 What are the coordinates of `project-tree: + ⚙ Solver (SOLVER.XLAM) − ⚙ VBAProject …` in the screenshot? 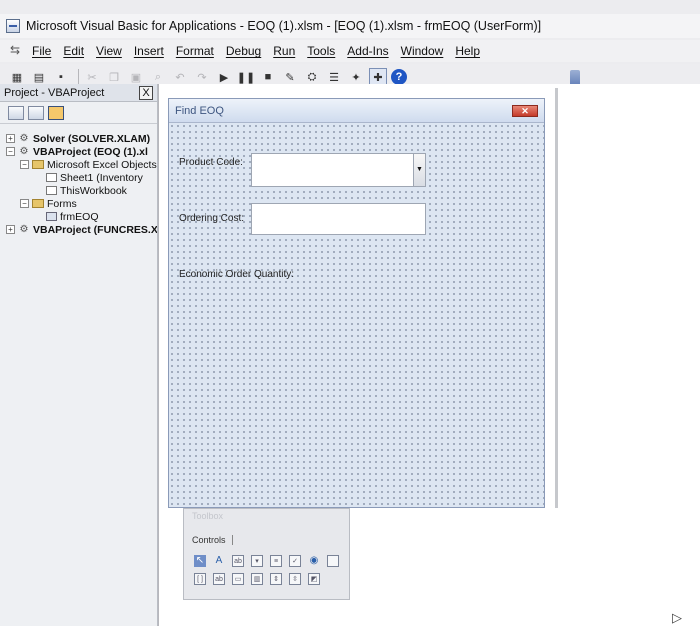 It's located at (78, 180).